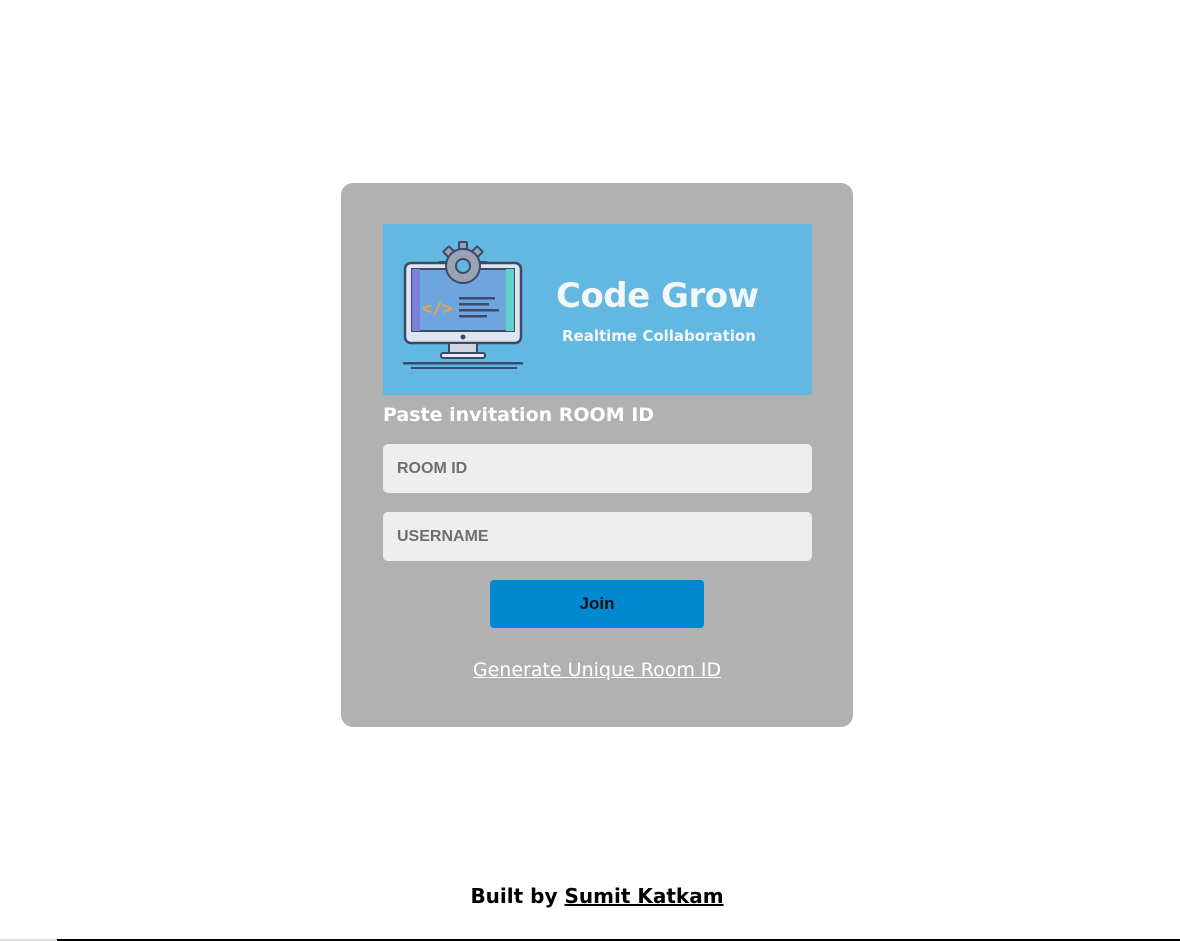 The width and height of the screenshot is (1180, 941). I want to click on brand-title: Code Grow, so click(657, 296).